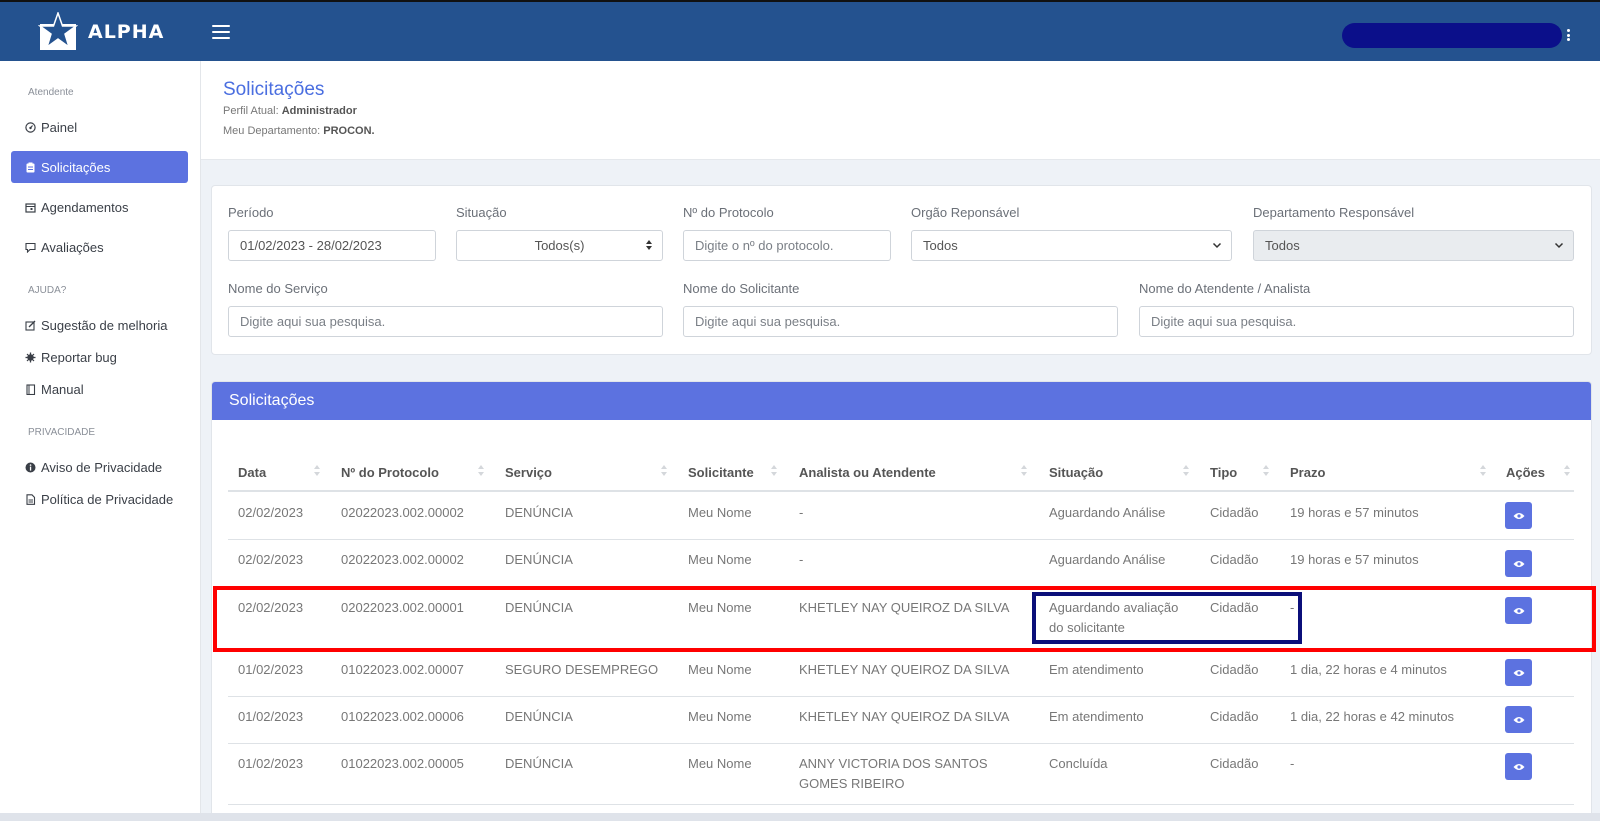 The height and width of the screenshot is (821, 1600). Describe the element at coordinates (1307, 472) in the screenshot. I see `column-header-prazo: Prazo` at that location.